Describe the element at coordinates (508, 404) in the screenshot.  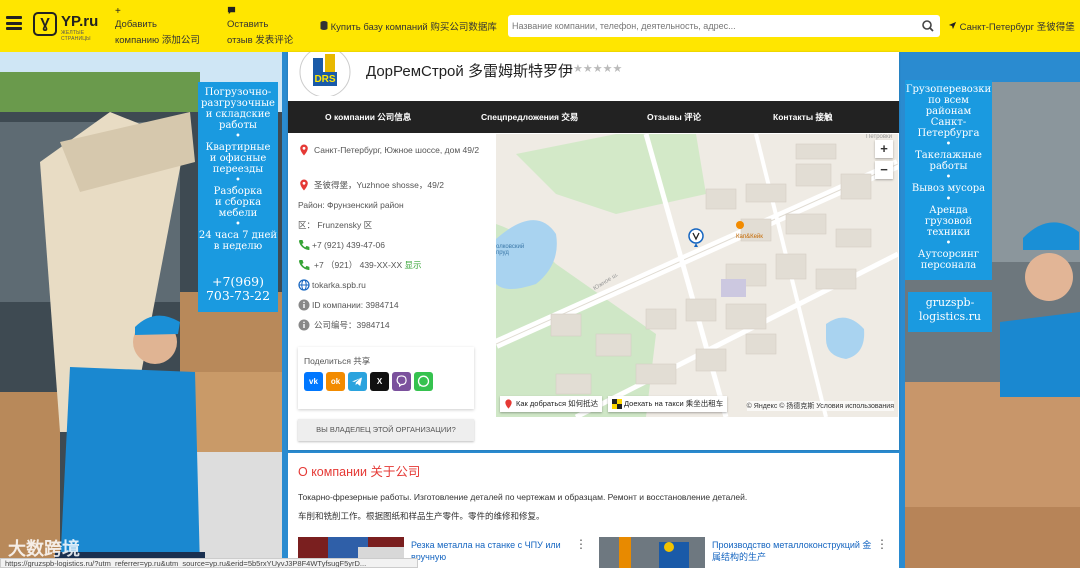
I see `route-pin-icon` at that location.